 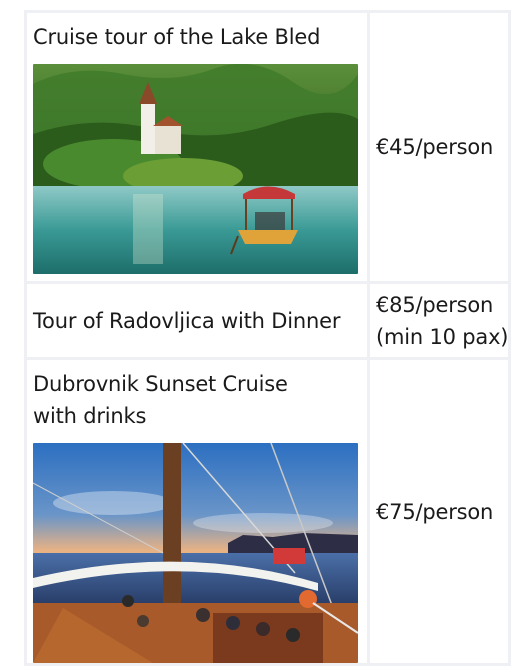 What do you see at coordinates (435, 147) in the screenshot?
I see `price-text: €45/person` at bounding box center [435, 147].